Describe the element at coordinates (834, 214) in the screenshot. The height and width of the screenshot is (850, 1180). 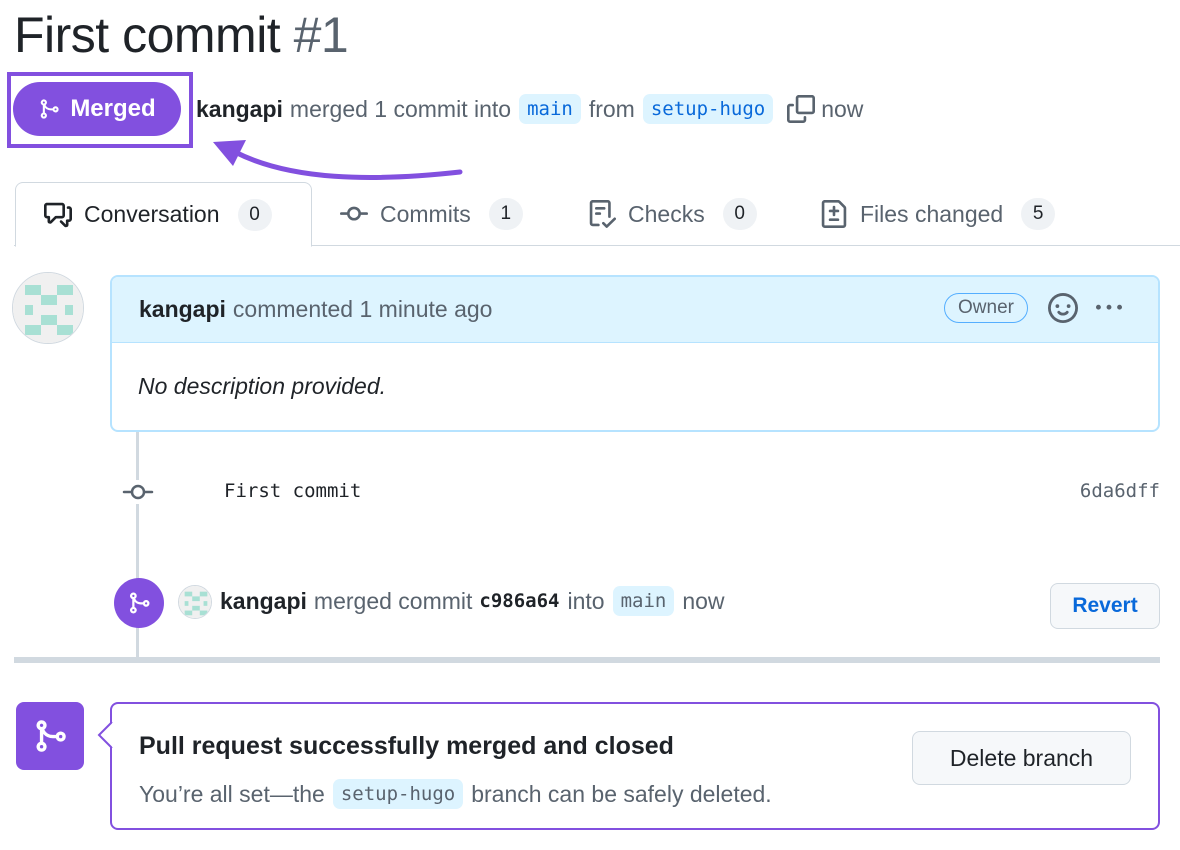
I see `file-diff-icon` at that location.